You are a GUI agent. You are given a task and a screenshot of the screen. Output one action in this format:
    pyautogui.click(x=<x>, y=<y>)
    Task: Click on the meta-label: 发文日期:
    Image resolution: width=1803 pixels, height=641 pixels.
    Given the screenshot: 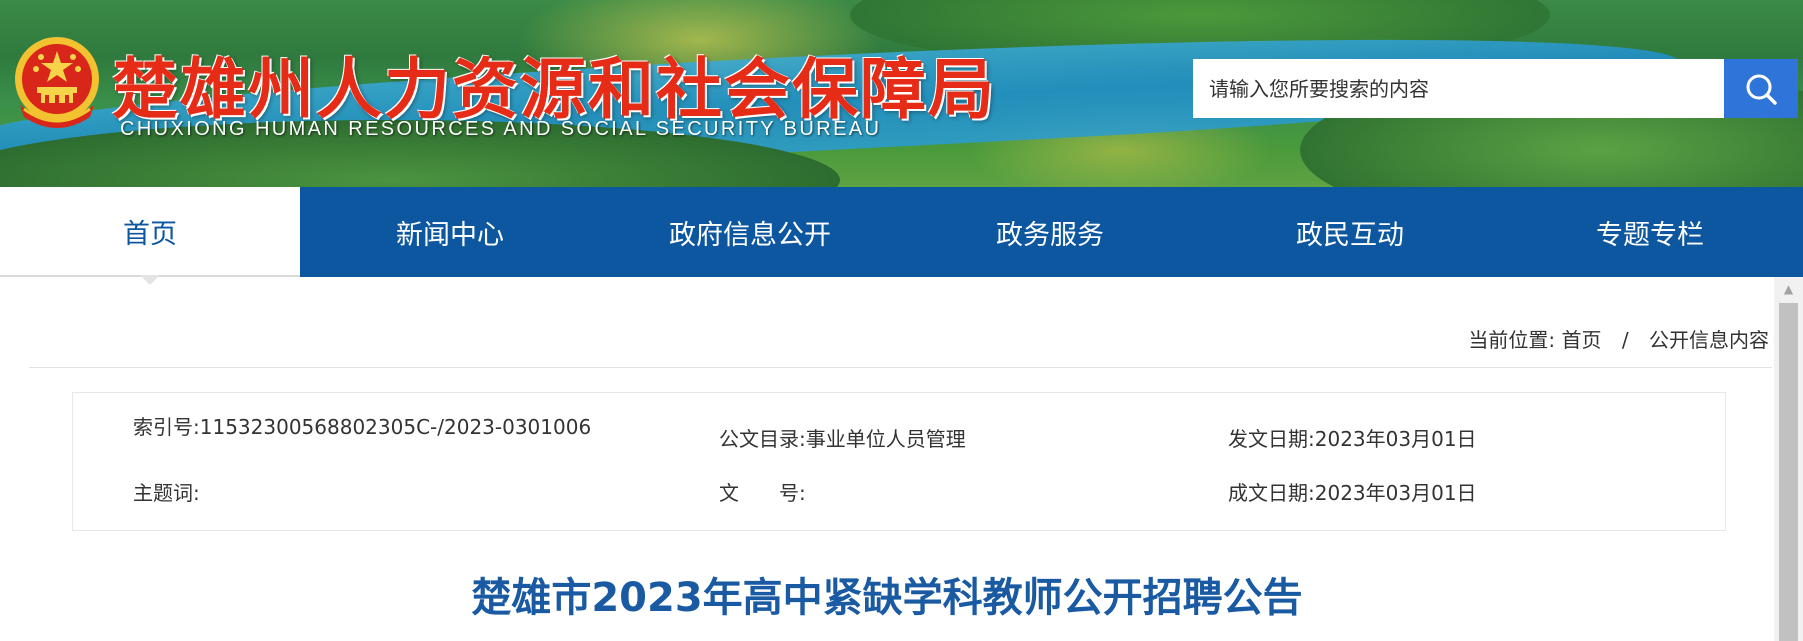 What is the action you would take?
    pyautogui.click(x=1271, y=439)
    